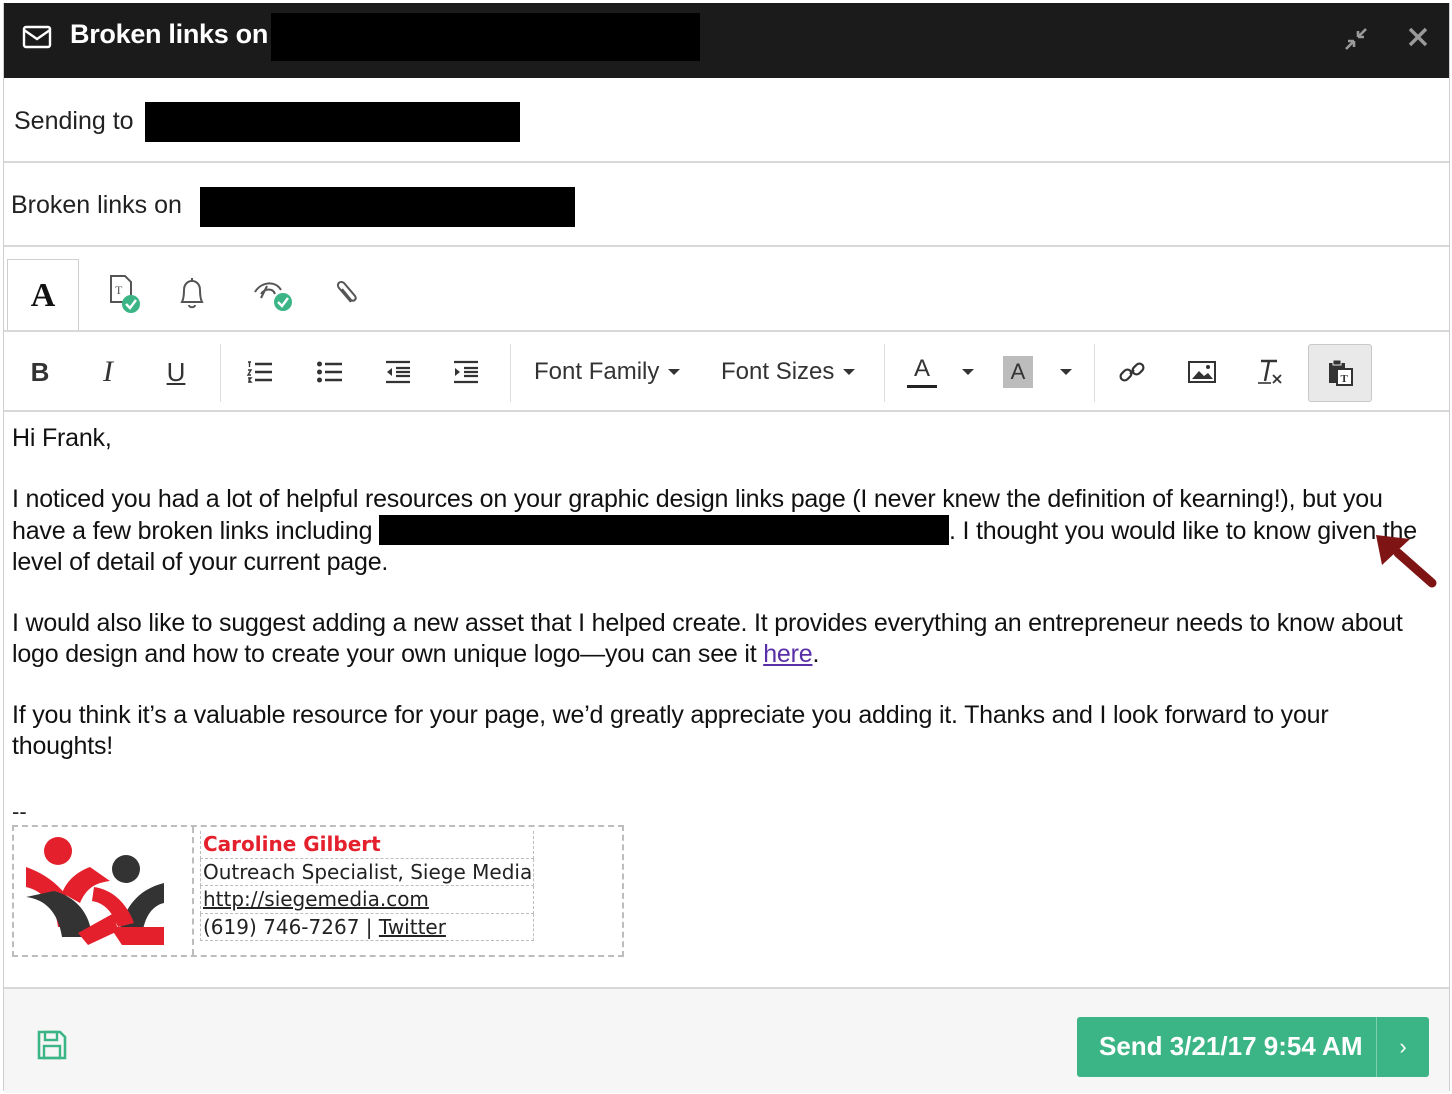 The image size is (1452, 1094). I want to click on underline-button: U, so click(176, 372).